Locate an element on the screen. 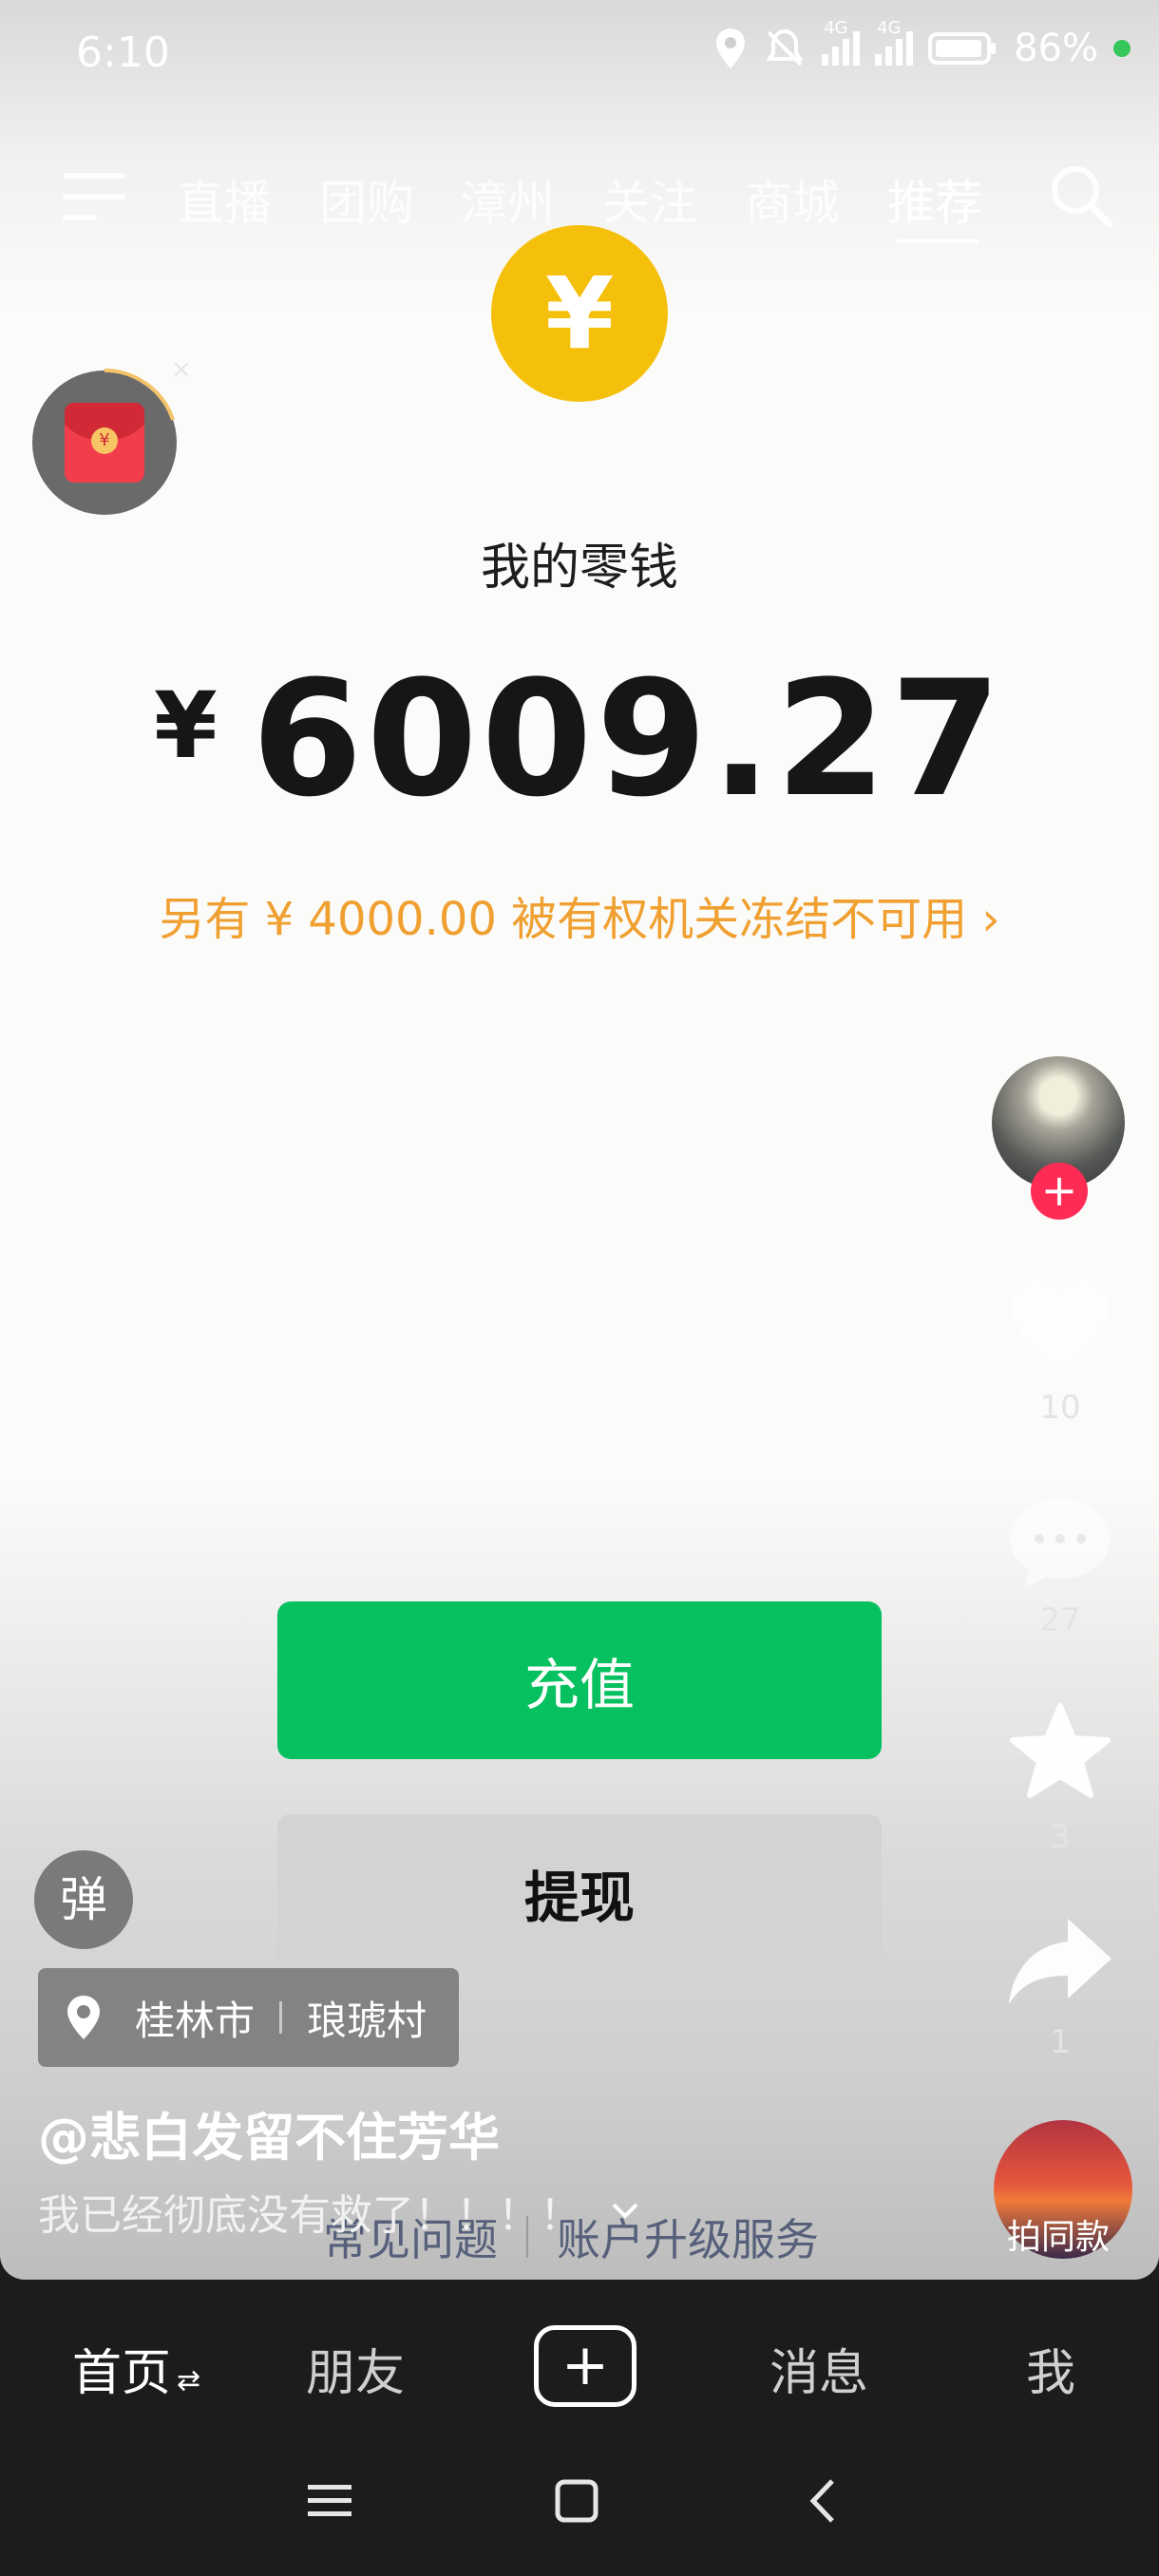 This screenshot has width=1159, height=2576. system-nav-bar is located at coordinates (579, 2513).